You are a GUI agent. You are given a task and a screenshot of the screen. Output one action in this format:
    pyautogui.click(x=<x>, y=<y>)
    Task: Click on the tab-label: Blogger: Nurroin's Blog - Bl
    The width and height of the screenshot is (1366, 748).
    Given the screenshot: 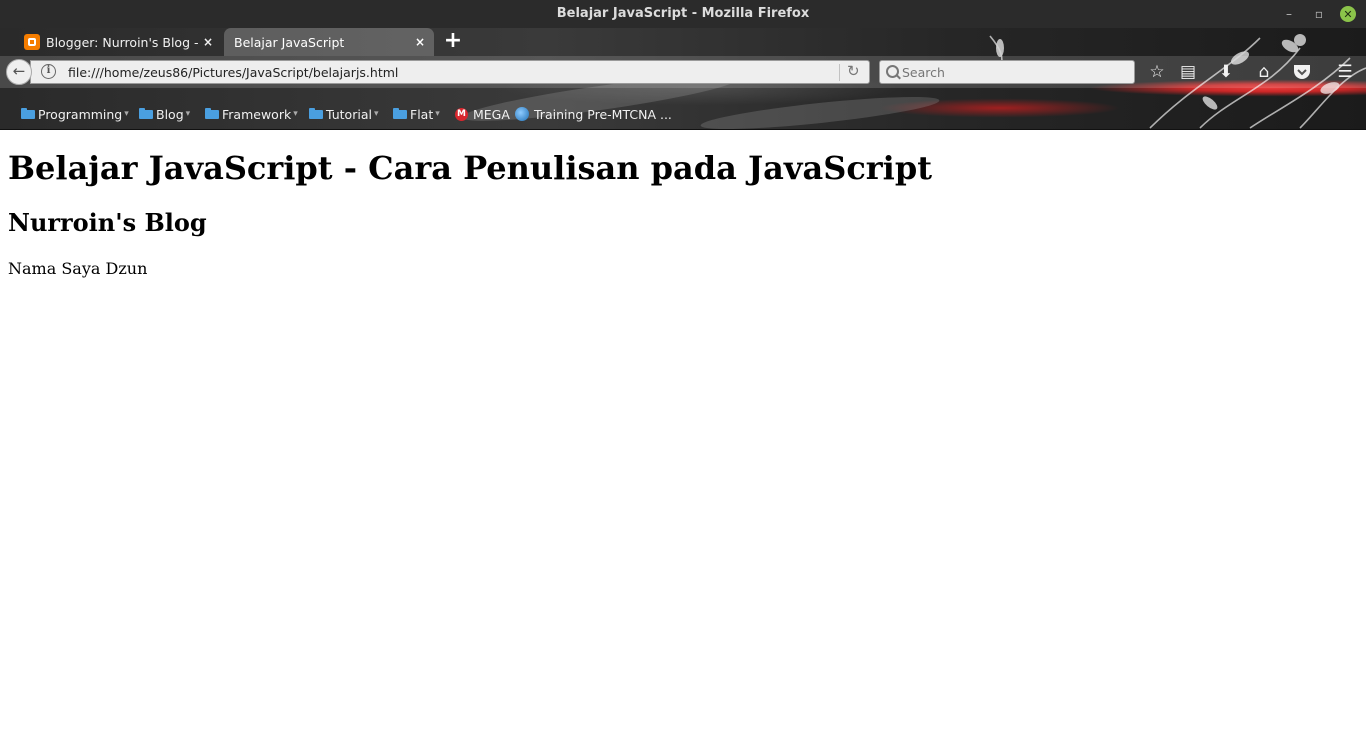 What is the action you would take?
    pyautogui.click(x=123, y=42)
    